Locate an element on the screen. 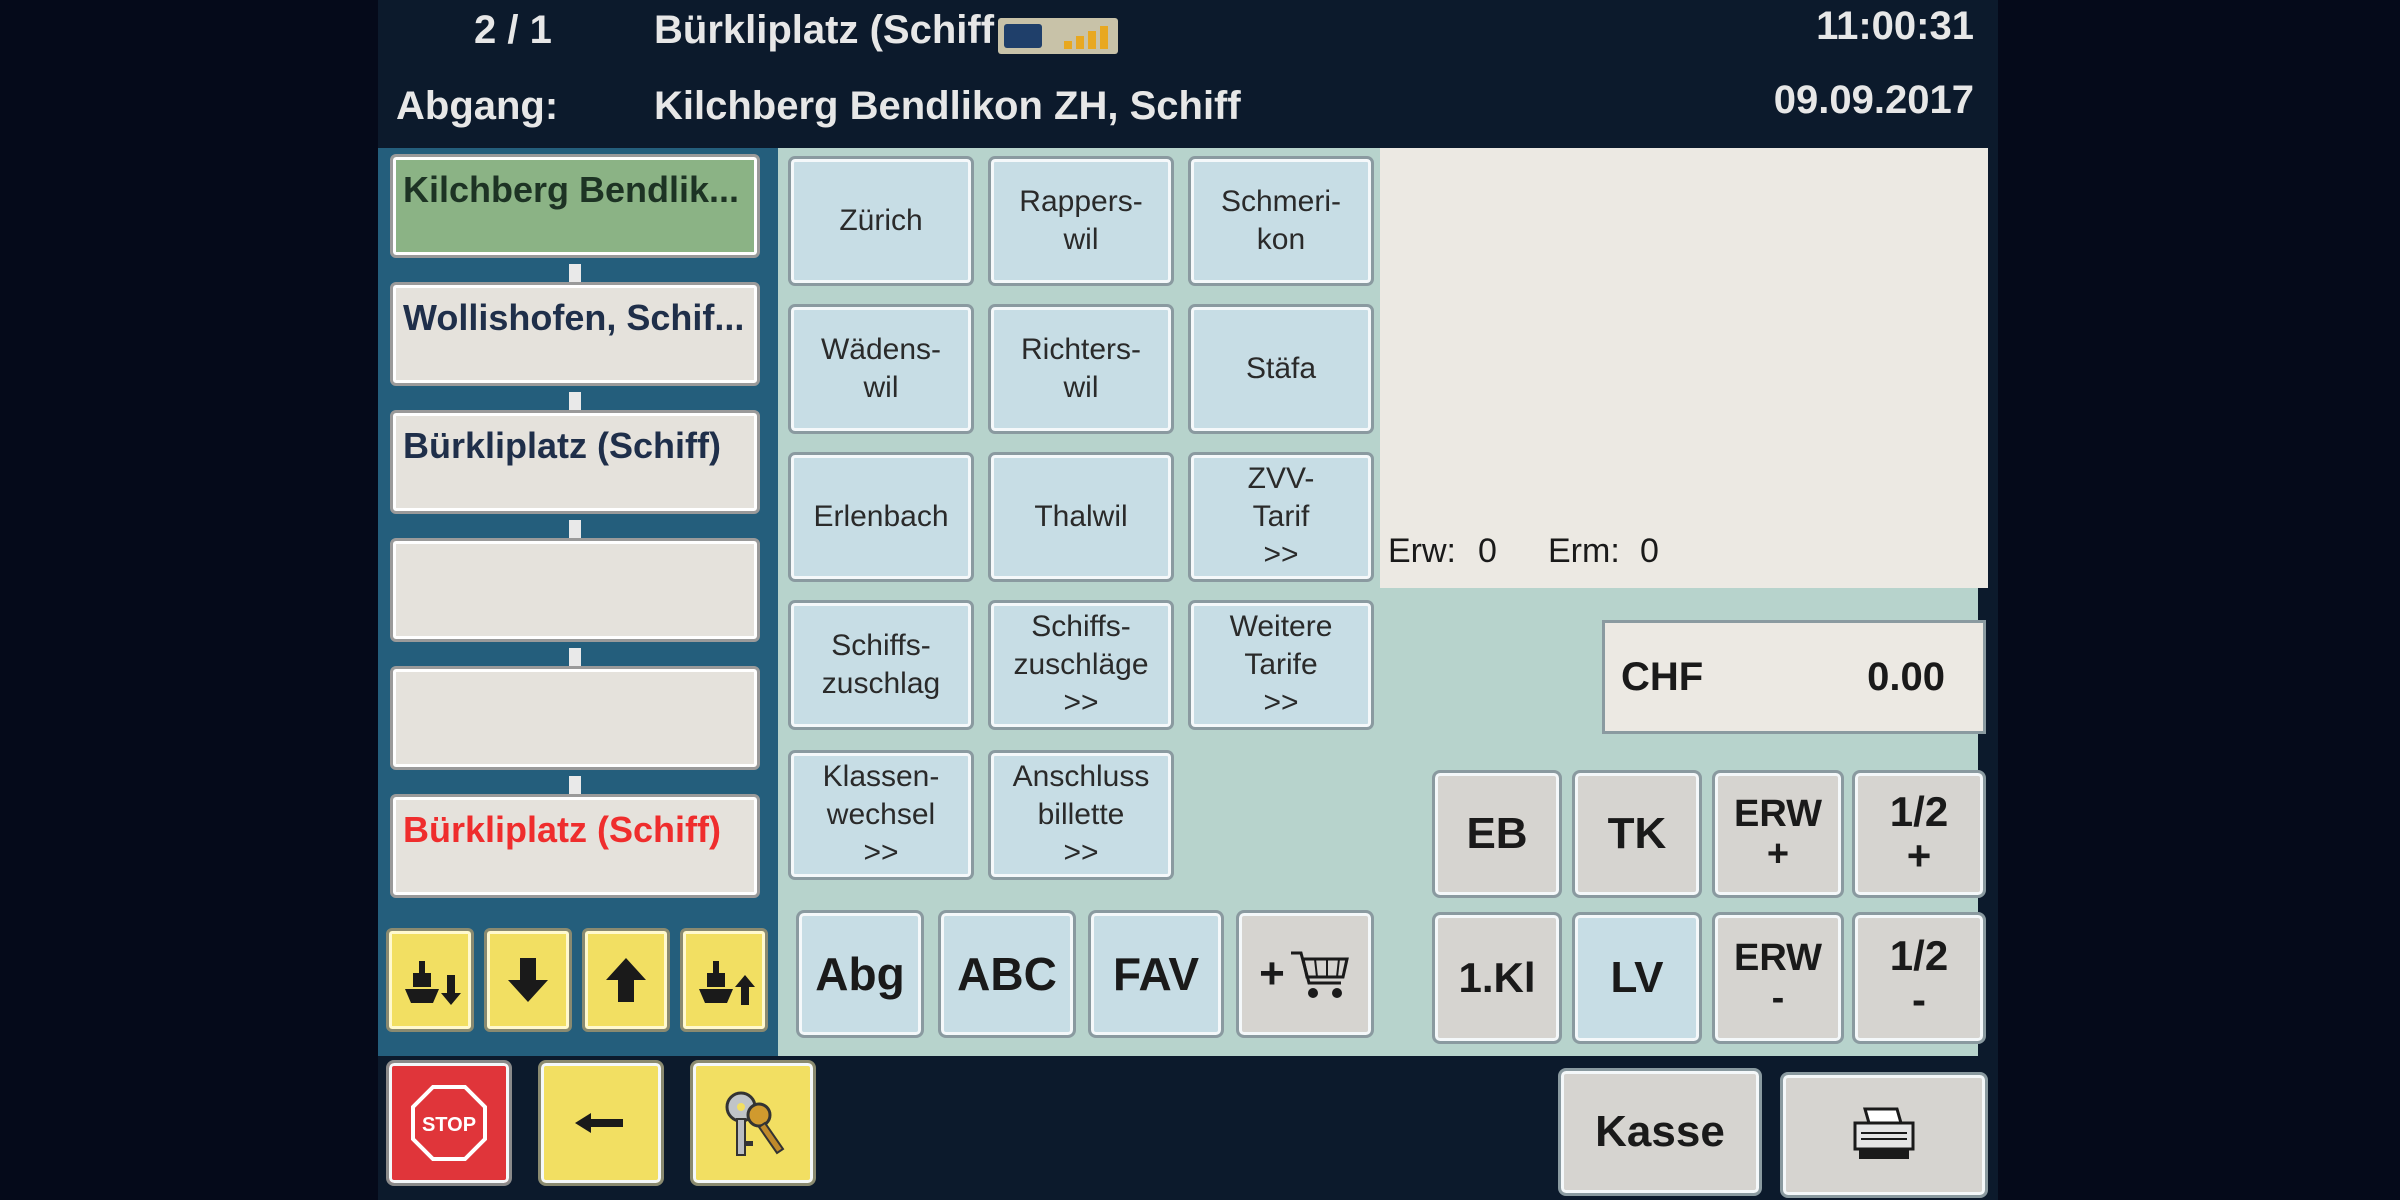 The width and height of the screenshot is (2400, 1200). erw-plus-button: ERW + is located at coordinates (1778, 834).